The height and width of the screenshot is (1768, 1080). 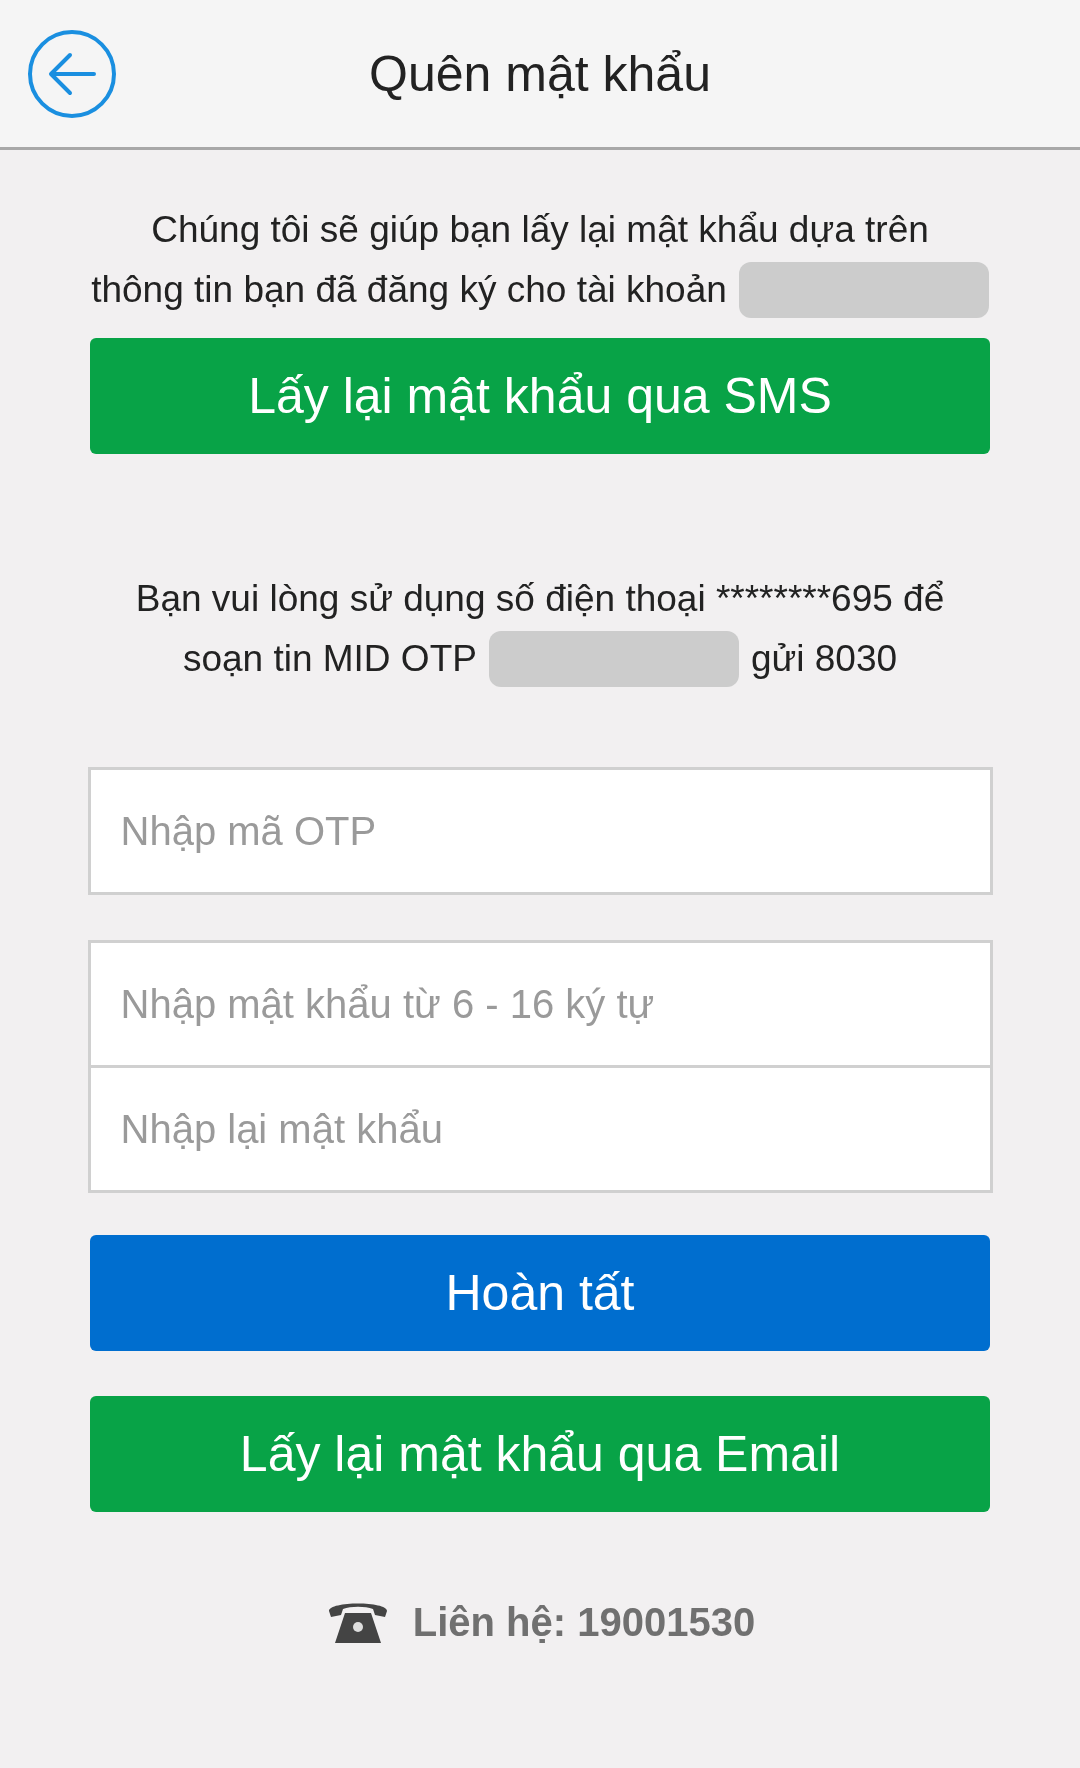 What do you see at coordinates (540, 396) in the screenshot?
I see `sms-reset-button: Lấy lại mật khẩu qua SMS` at bounding box center [540, 396].